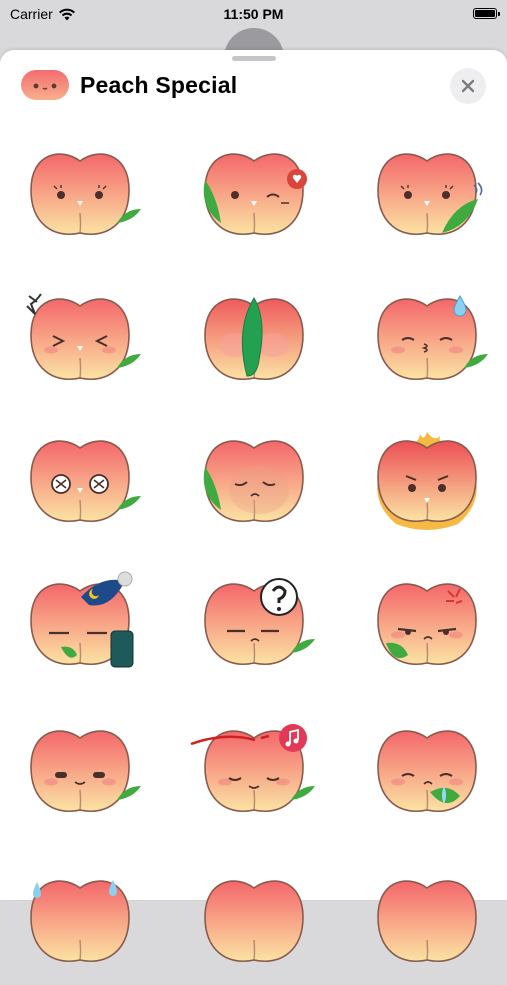 The image size is (507, 985). I want to click on peach-laugh-sticker, so click(81, 344).